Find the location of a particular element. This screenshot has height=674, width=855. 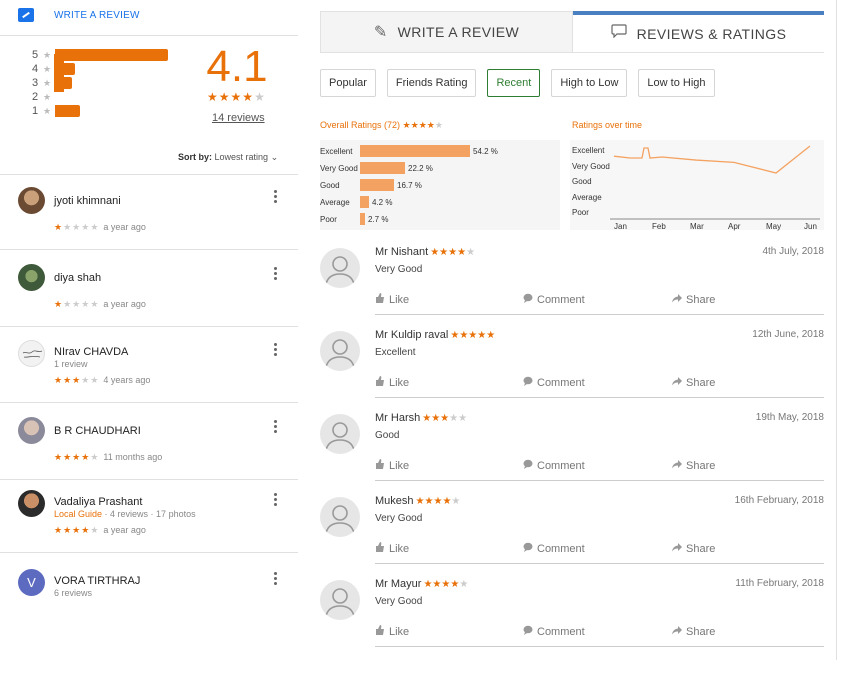

histogram-bar is located at coordinates (111, 55).